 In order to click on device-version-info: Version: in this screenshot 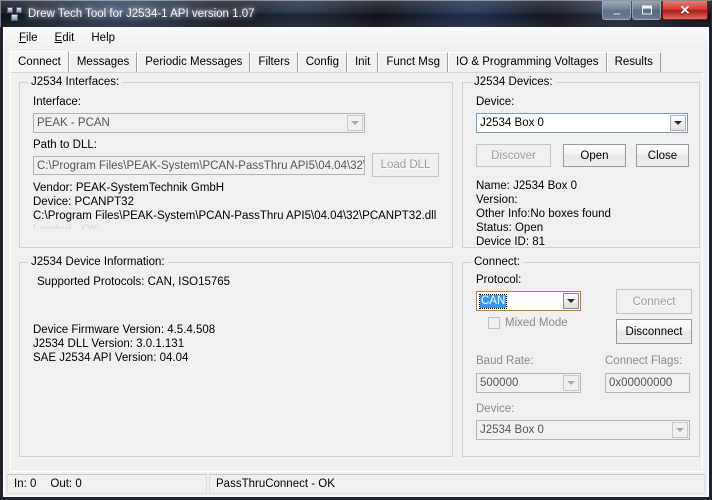, I will do `click(497, 200)`.